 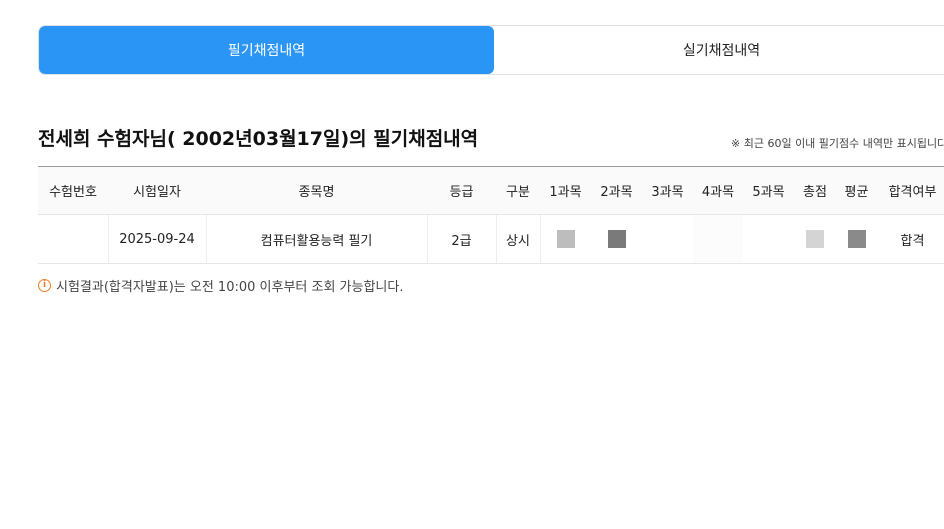 I want to click on header-total: 총점, so click(x=815, y=190).